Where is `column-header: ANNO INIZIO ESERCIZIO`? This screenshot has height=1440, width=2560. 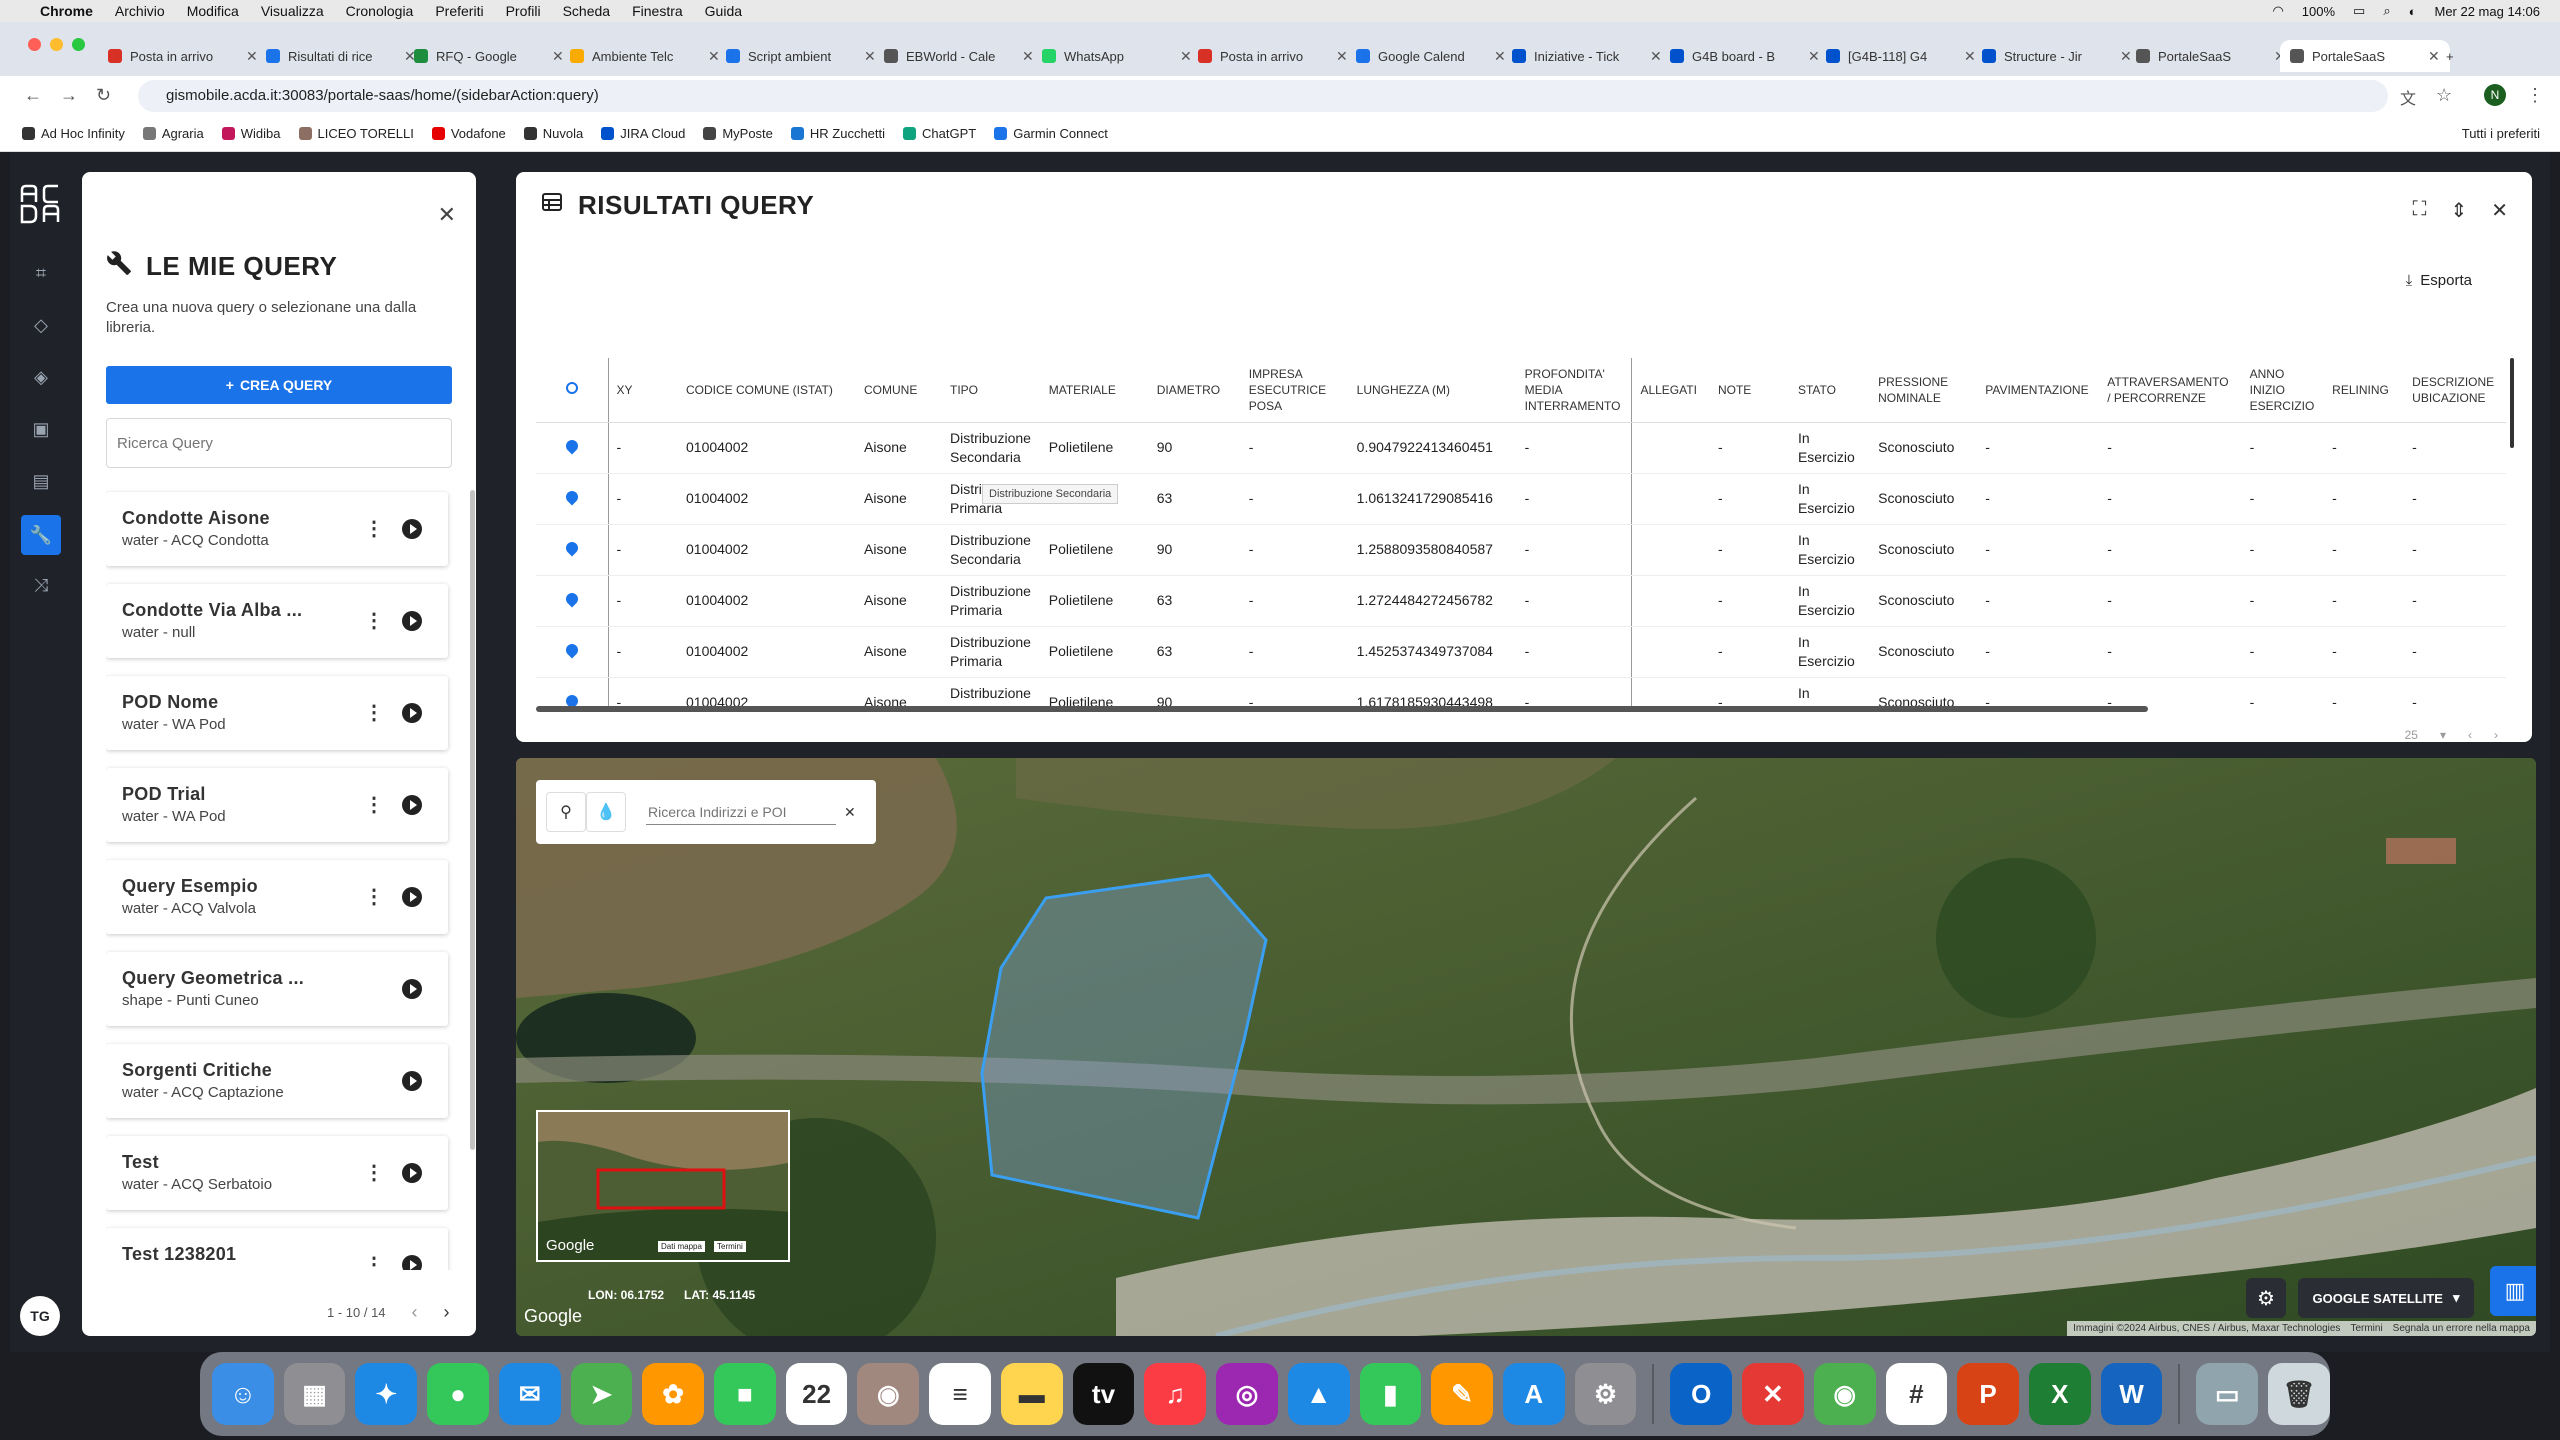
column-header: ANNO INIZIO ESERCIZIO is located at coordinates (2283, 390).